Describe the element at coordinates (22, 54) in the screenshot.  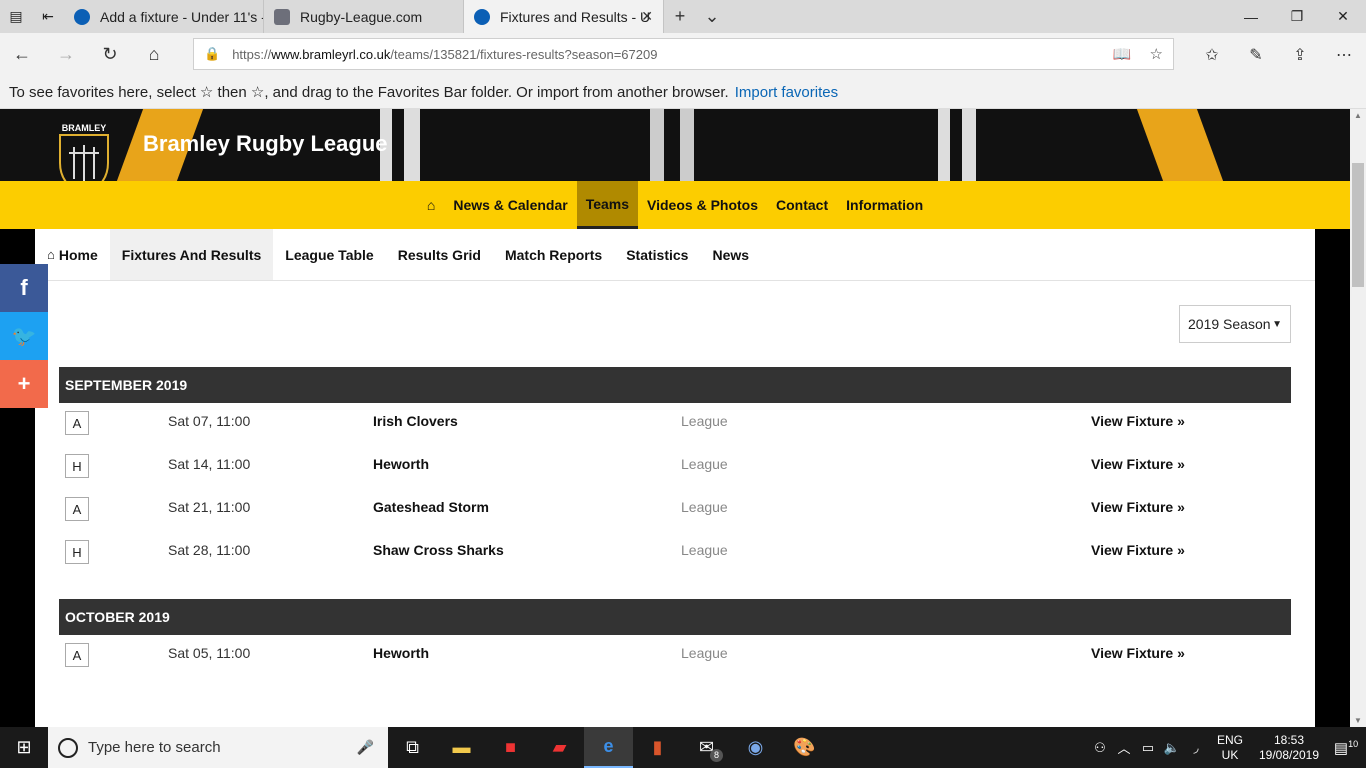
I see `back-icon: ←` at that location.